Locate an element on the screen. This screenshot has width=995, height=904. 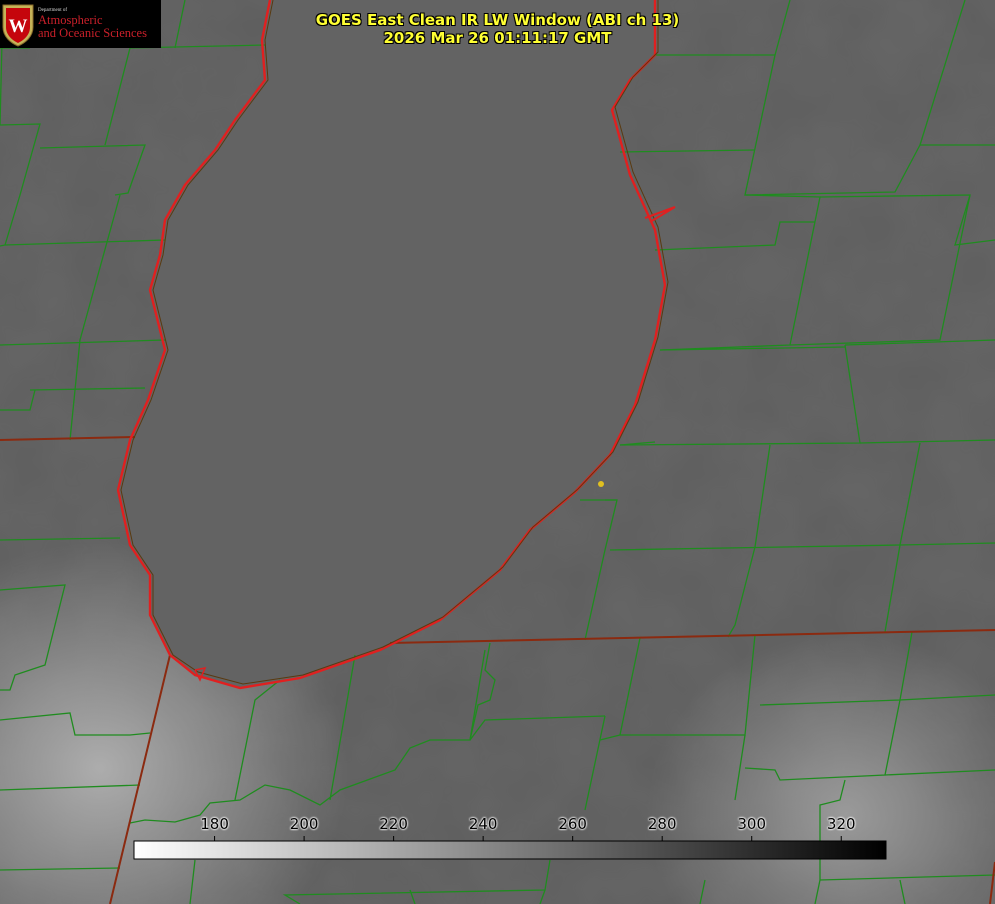
colorbar is located at coordinates (510, 850).